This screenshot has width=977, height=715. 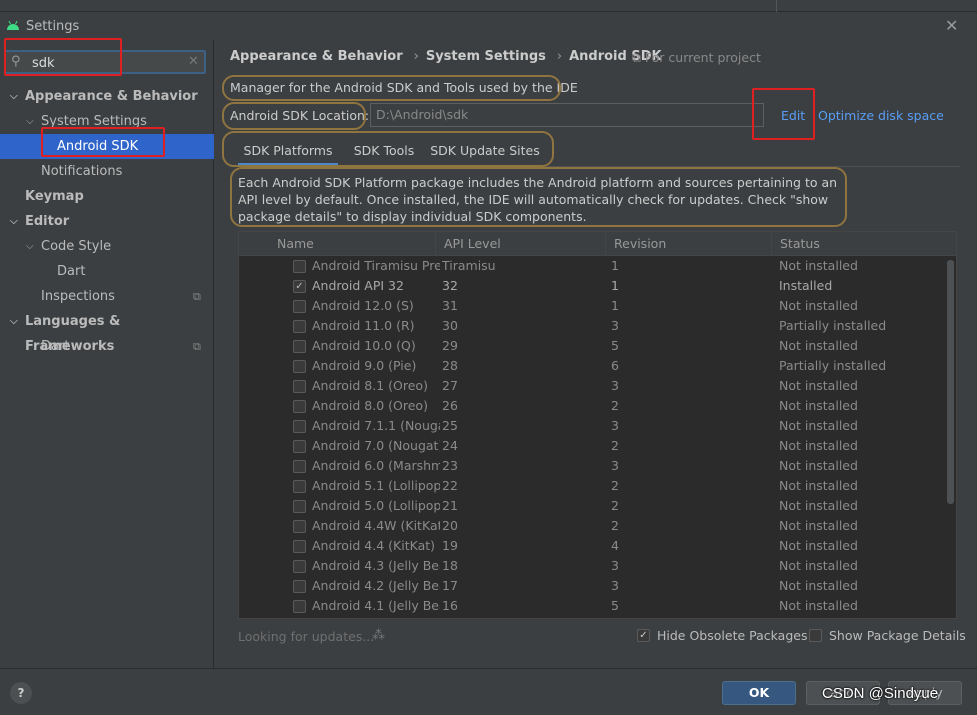 I want to click on tab-sdk-tools: SDK Tools, so click(x=384, y=151).